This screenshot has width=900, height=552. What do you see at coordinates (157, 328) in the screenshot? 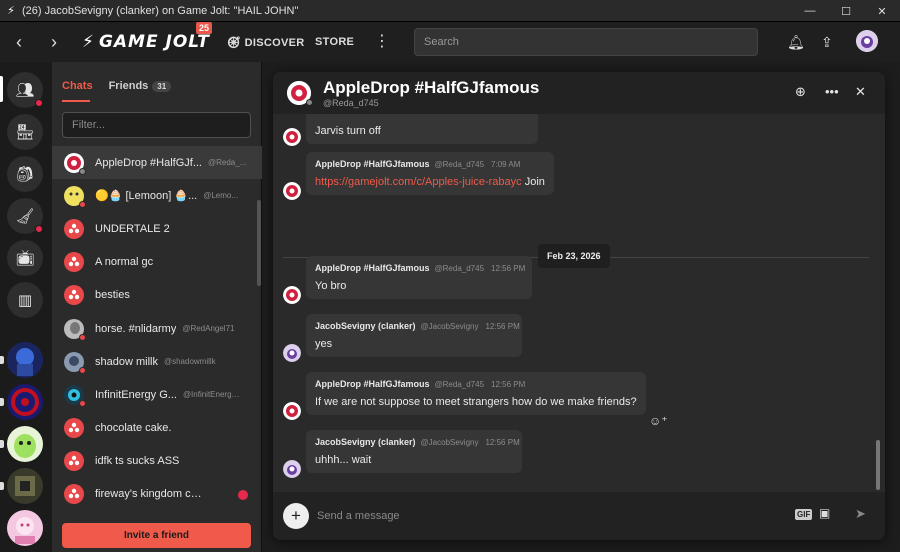
I see `chat-list-item: horse. #nlidarmy @RedAngel71` at bounding box center [157, 328].